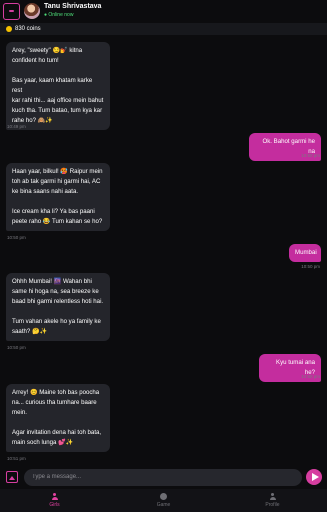 This screenshot has height=512, width=327. I want to click on send-button, so click(314, 477).